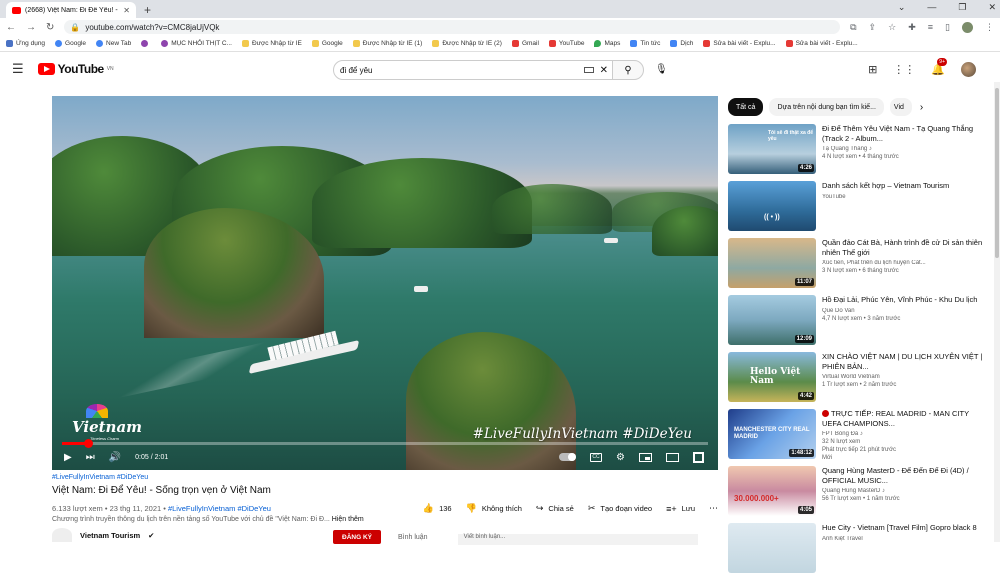 This screenshot has height=580, width=1000. Describe the element at coordinates (68, 457) in the screenshot. I see `play-icon: ▶` at that location.